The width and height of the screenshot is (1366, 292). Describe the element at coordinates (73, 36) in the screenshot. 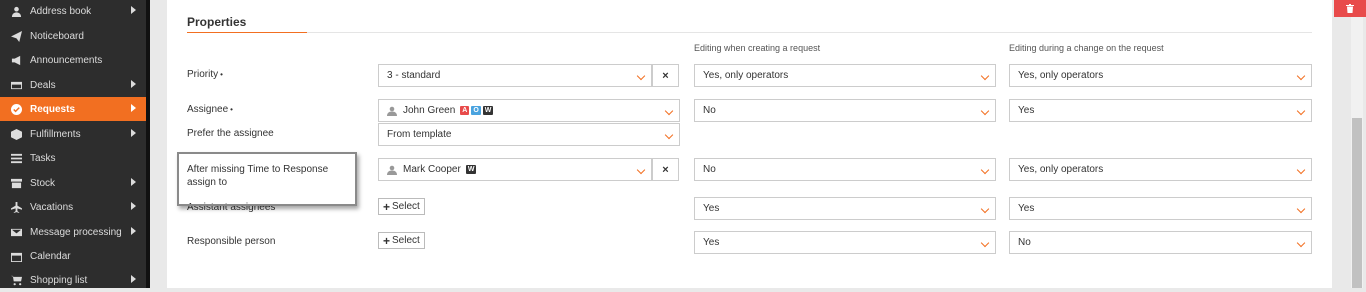

I see `sidebar-item-noticeboard: Noticeboard` at that location.